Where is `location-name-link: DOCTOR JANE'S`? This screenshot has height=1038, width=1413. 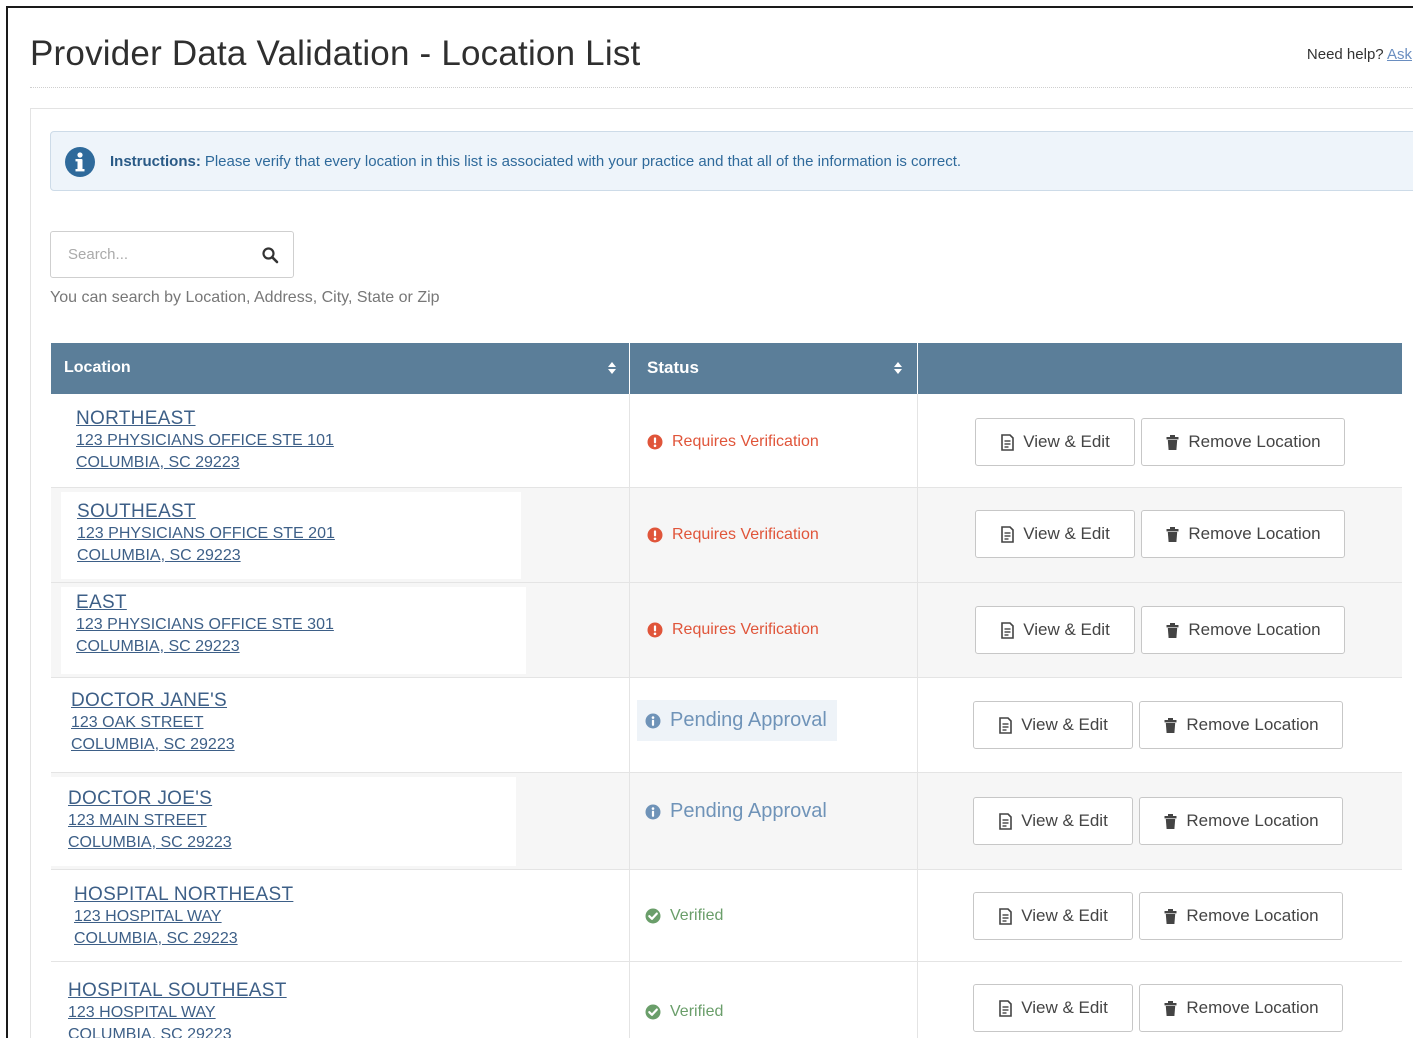
location-name-link: DOCTOR JANE'S is located at coordinates (149, 701).